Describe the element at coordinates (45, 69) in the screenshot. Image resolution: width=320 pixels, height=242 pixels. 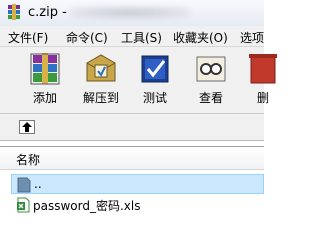
I see `add-archive-icon` at that location.